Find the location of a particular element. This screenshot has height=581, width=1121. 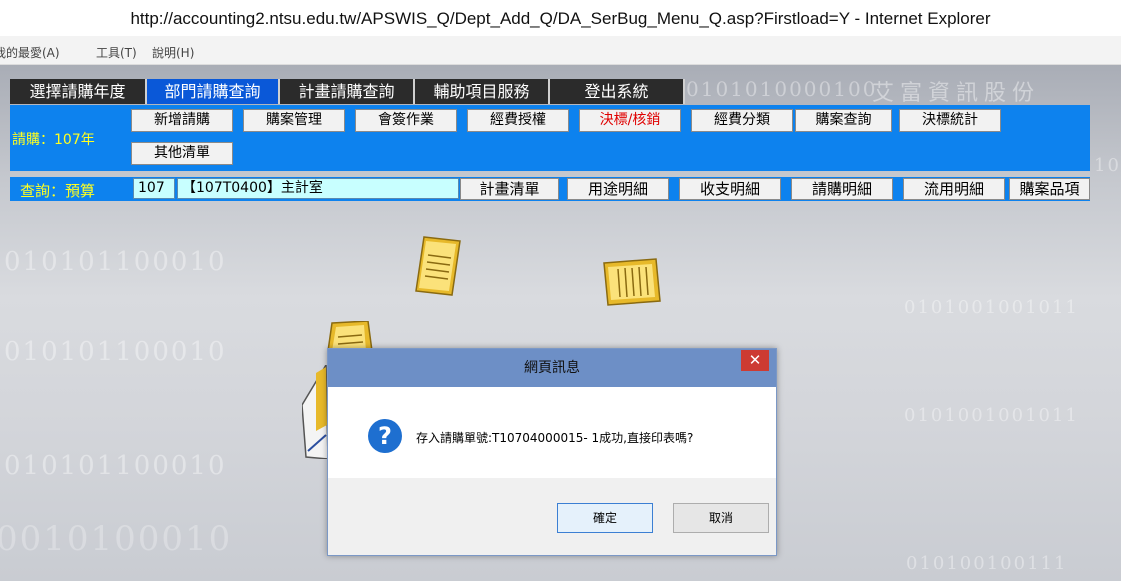

menu-help: 說明(H) is located at coordinates (173, 52).